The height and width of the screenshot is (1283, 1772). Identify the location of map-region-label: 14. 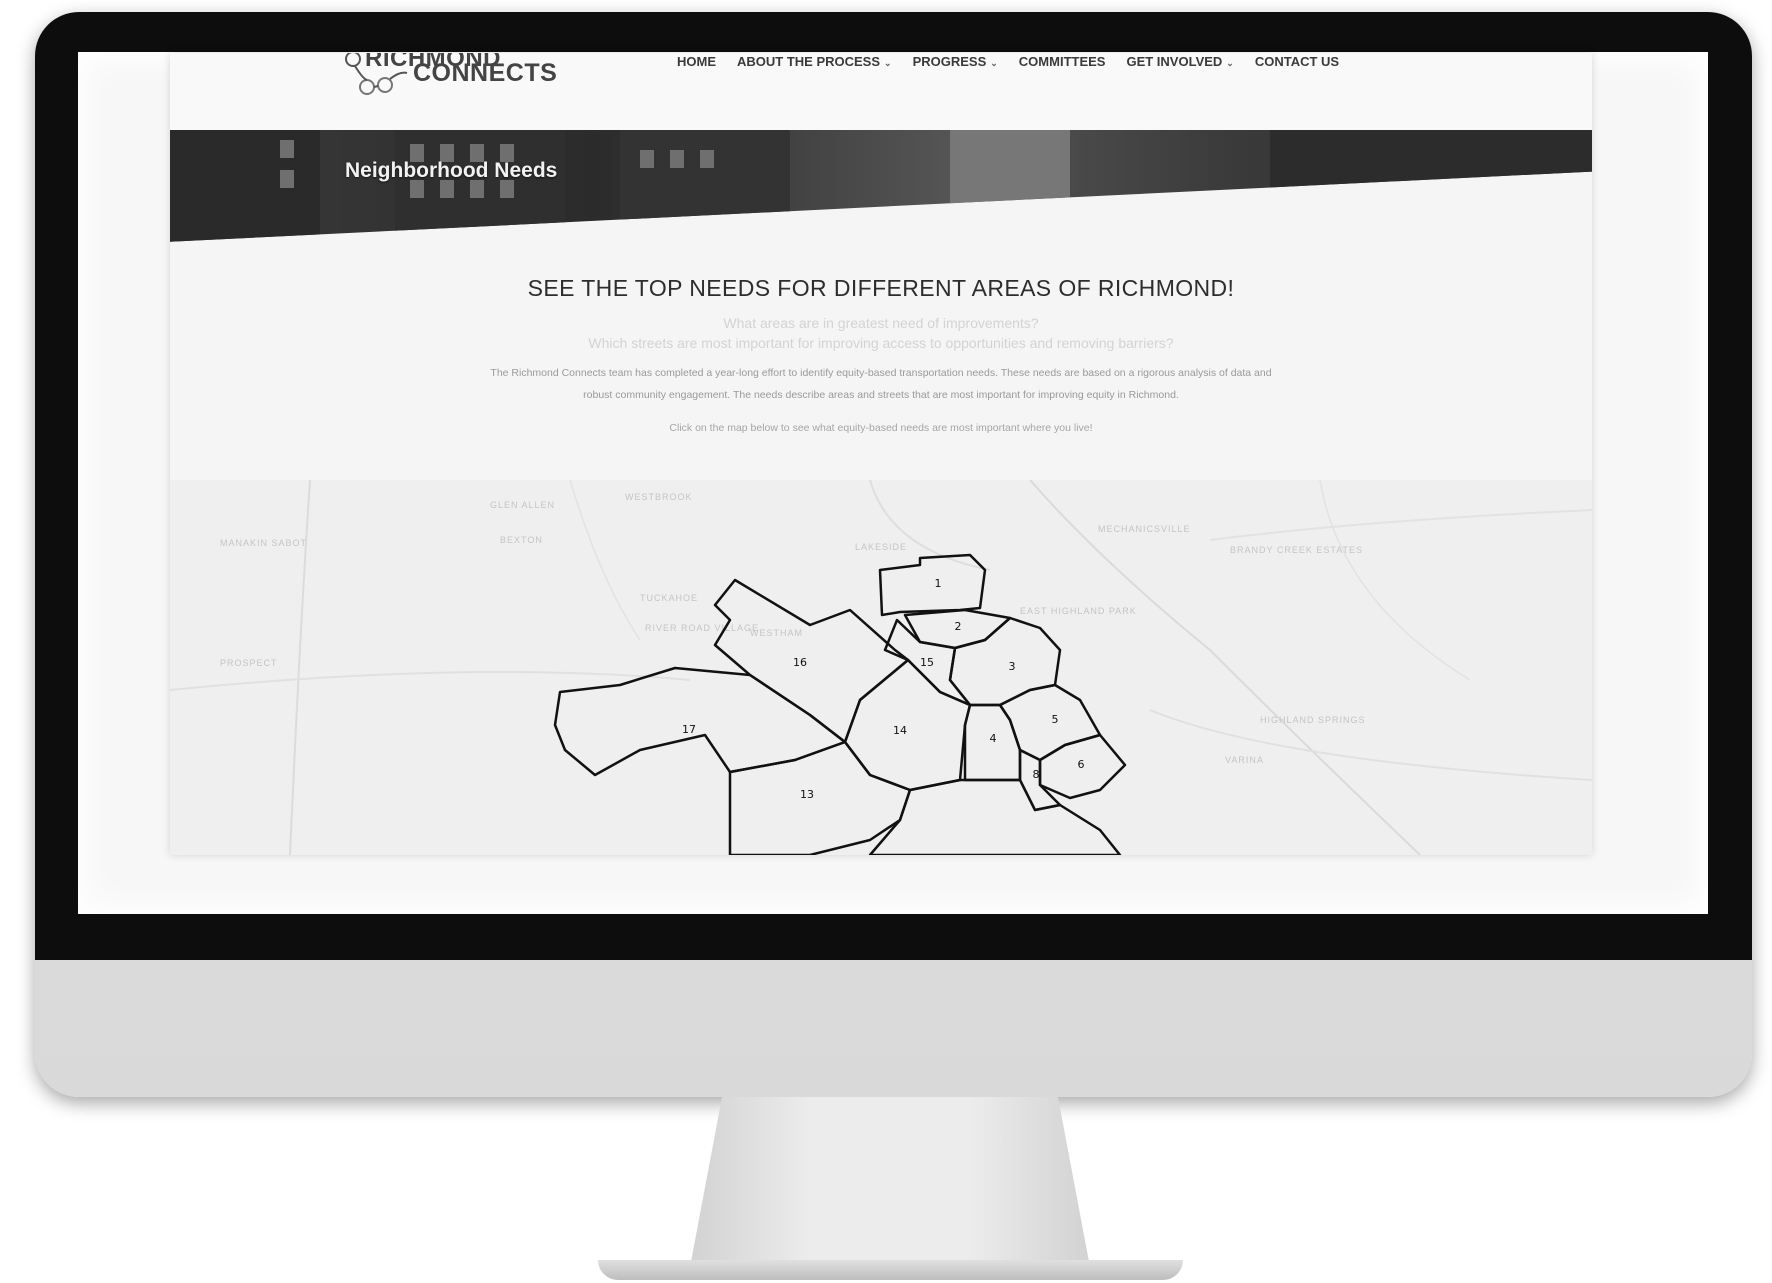
(900, 730).